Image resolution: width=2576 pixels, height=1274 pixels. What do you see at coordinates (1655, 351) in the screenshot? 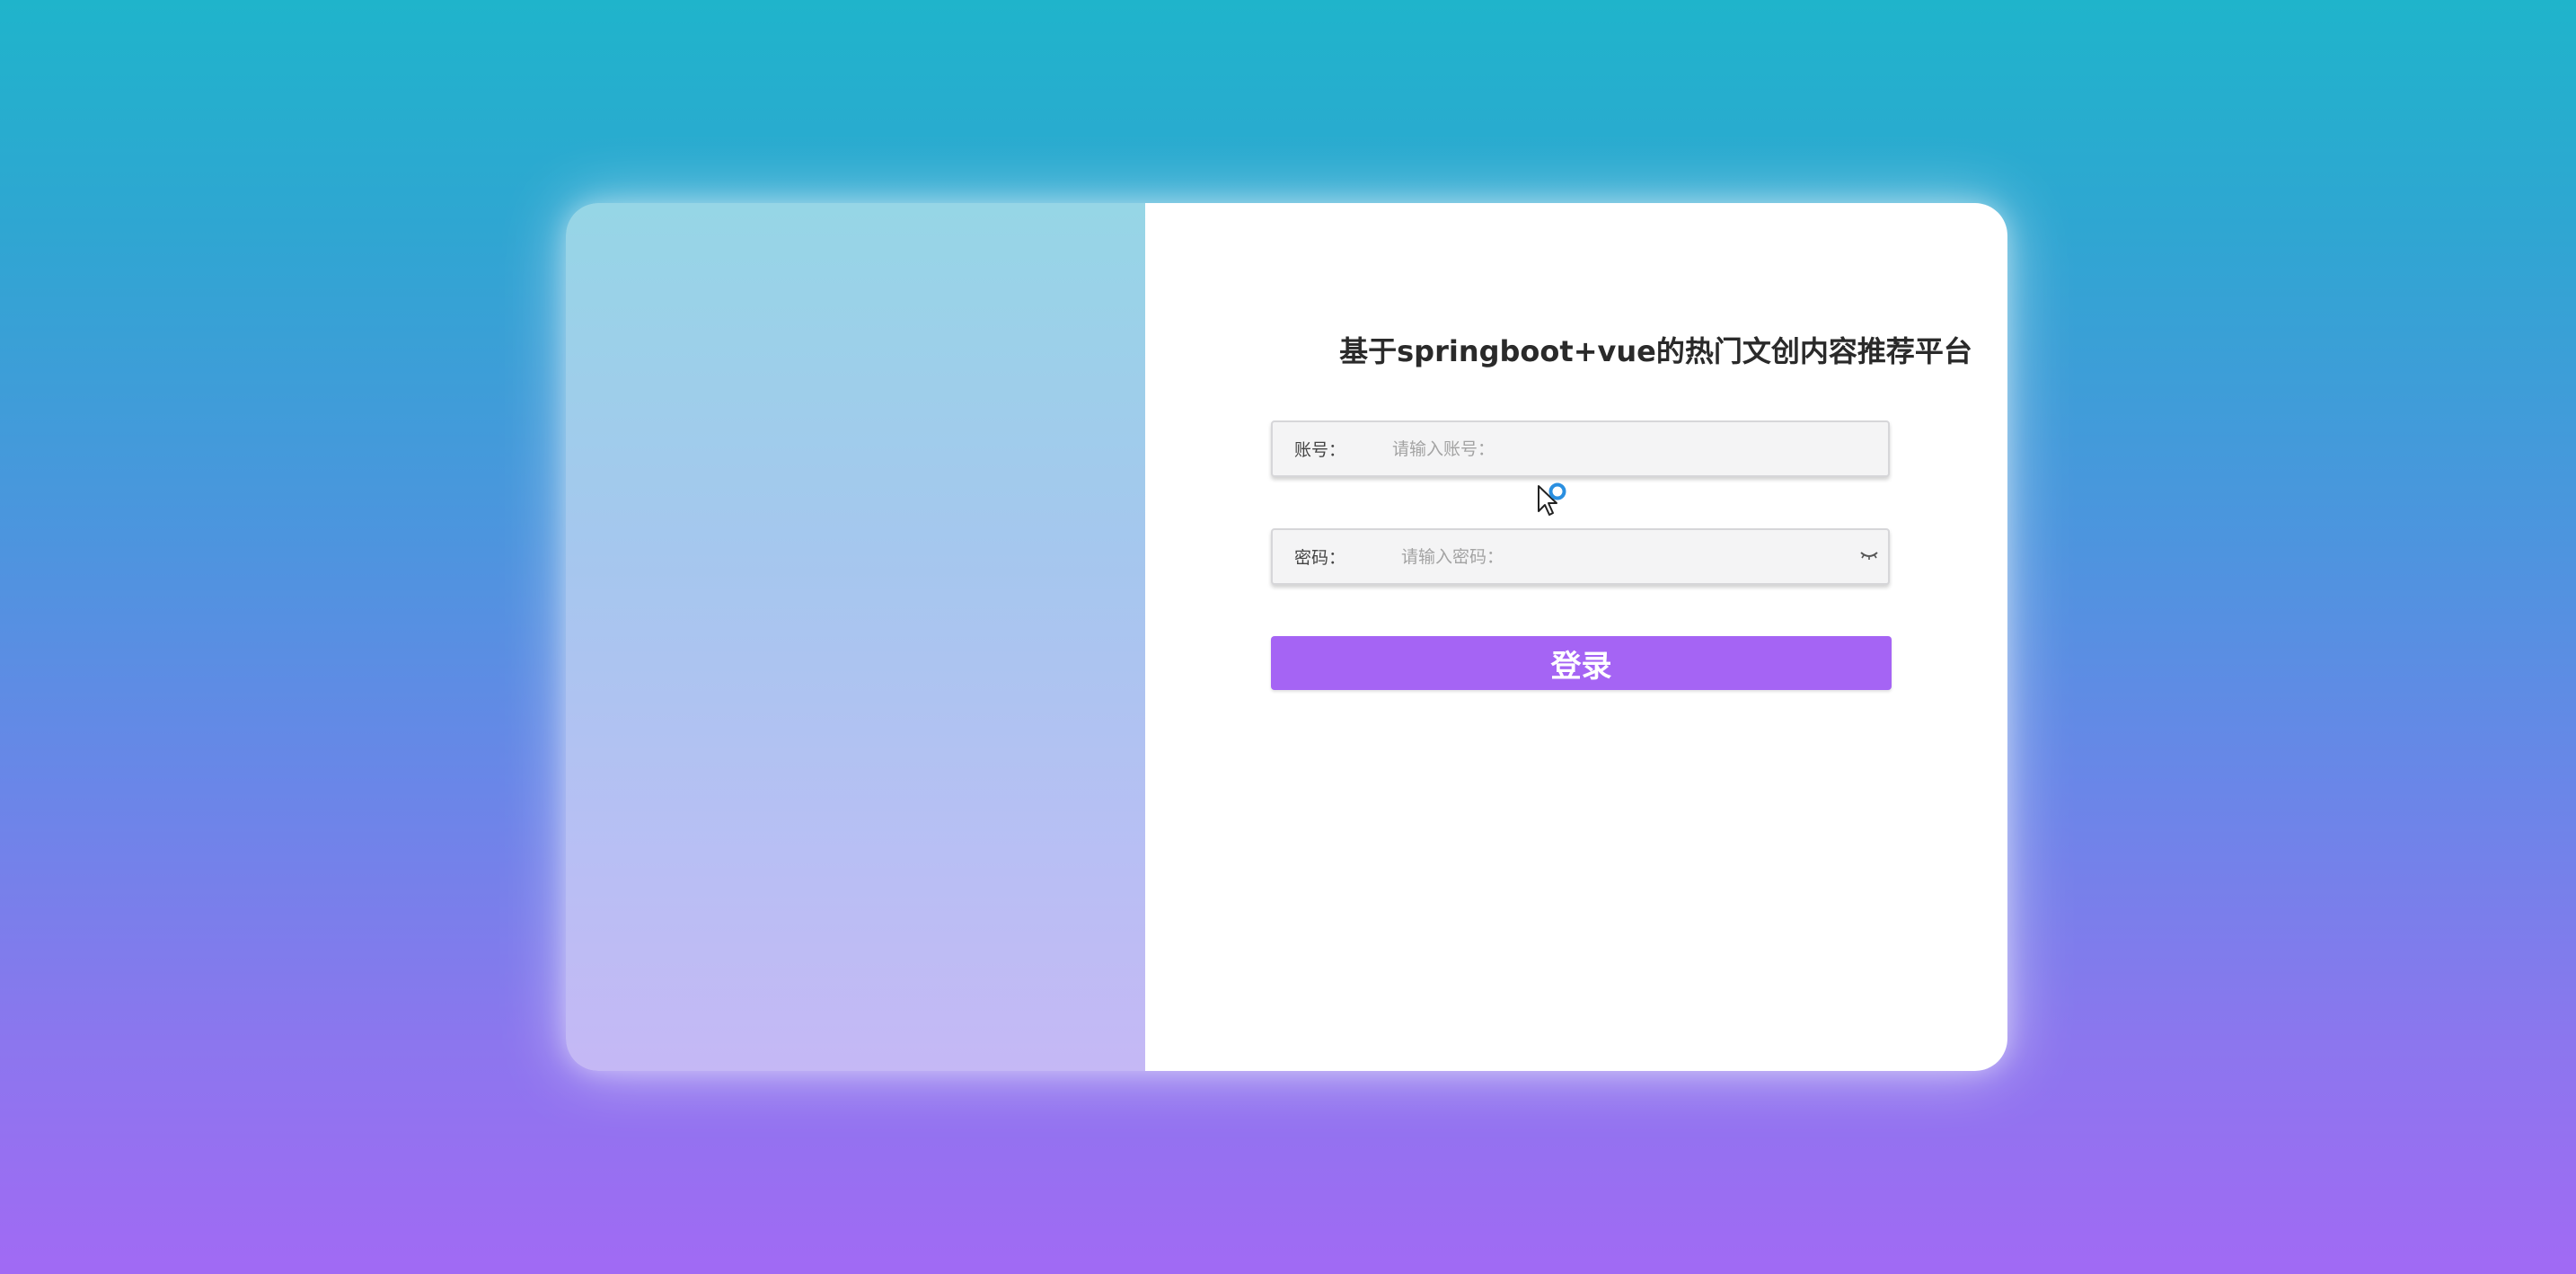
I see `page-title: 基于springboot+vue的热门文创内容推荐平台` at bounding box center [1655, 351].